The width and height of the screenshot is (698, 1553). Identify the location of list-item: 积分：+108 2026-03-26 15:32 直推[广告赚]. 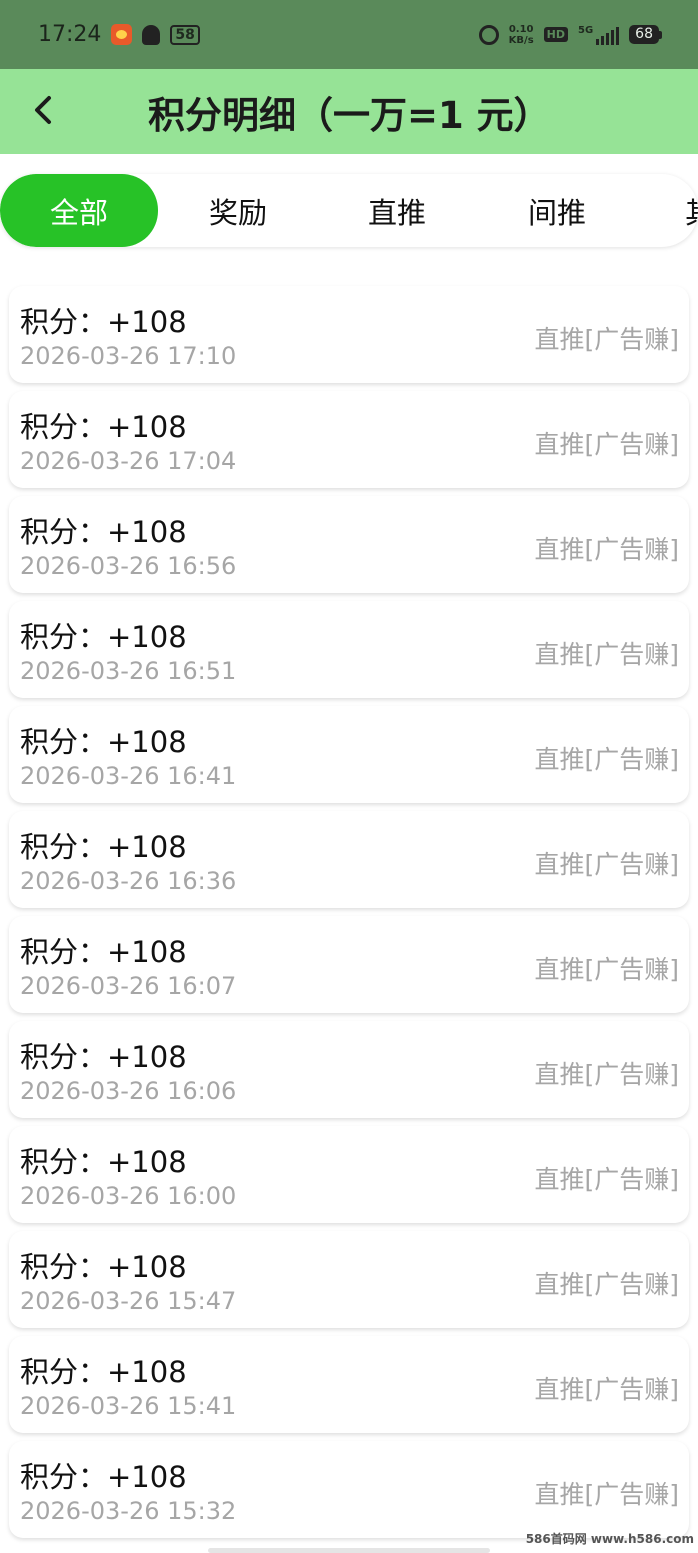
(349, 1489).